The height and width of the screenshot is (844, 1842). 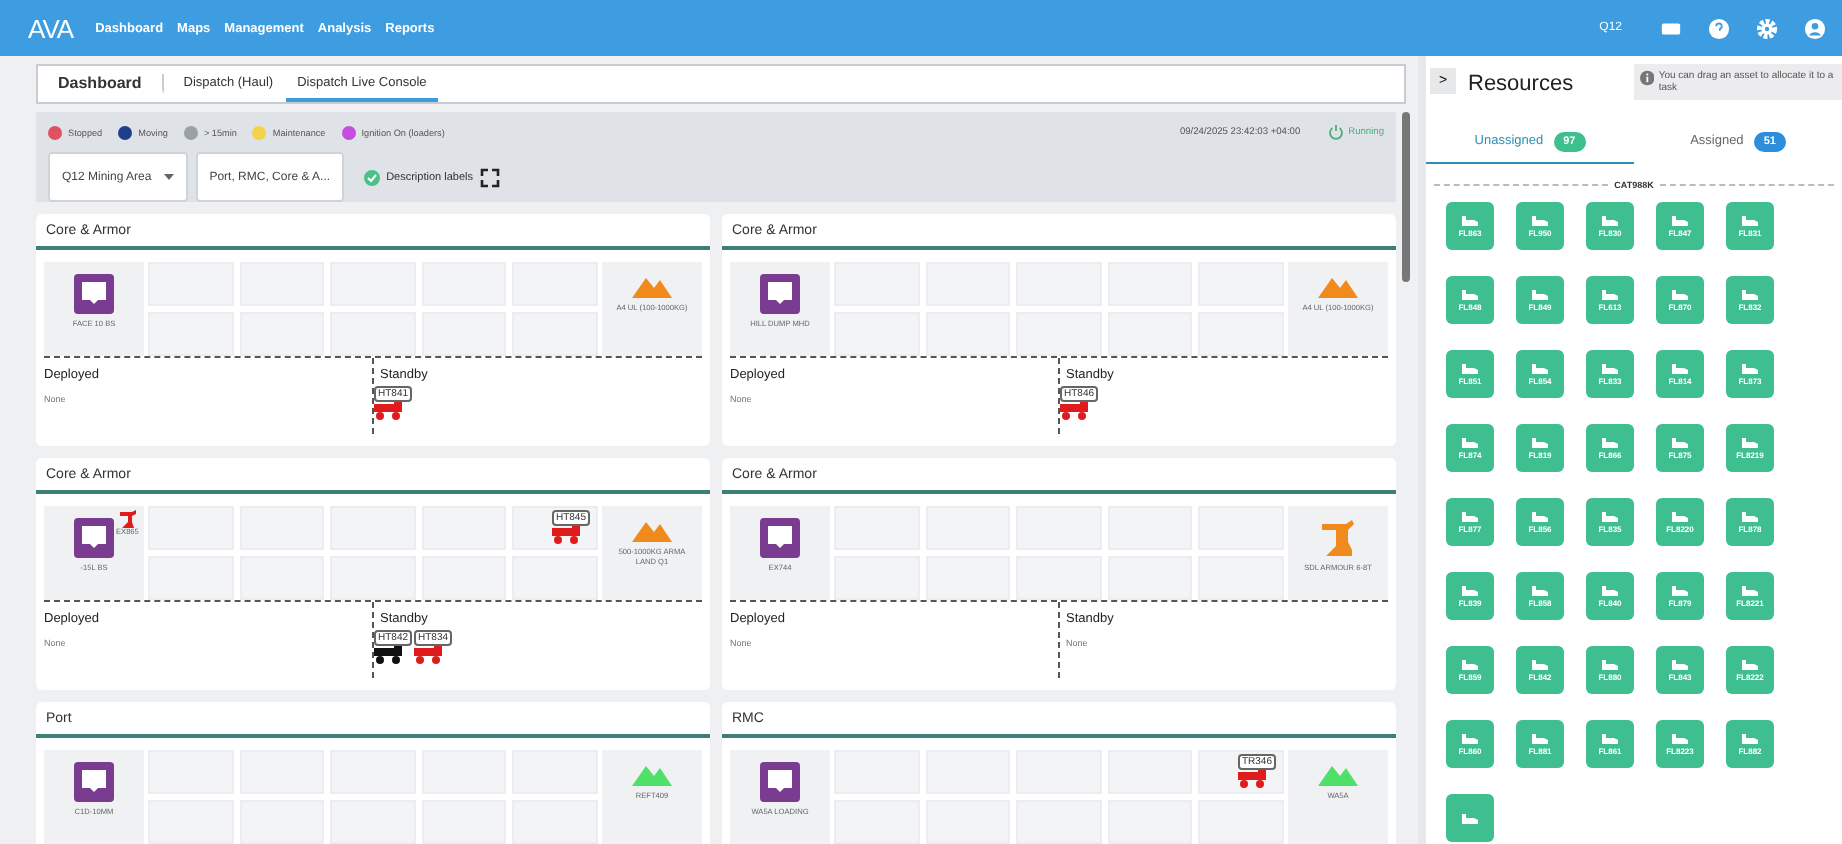 I want to click on help-icon, so click(x=1719, y=28).